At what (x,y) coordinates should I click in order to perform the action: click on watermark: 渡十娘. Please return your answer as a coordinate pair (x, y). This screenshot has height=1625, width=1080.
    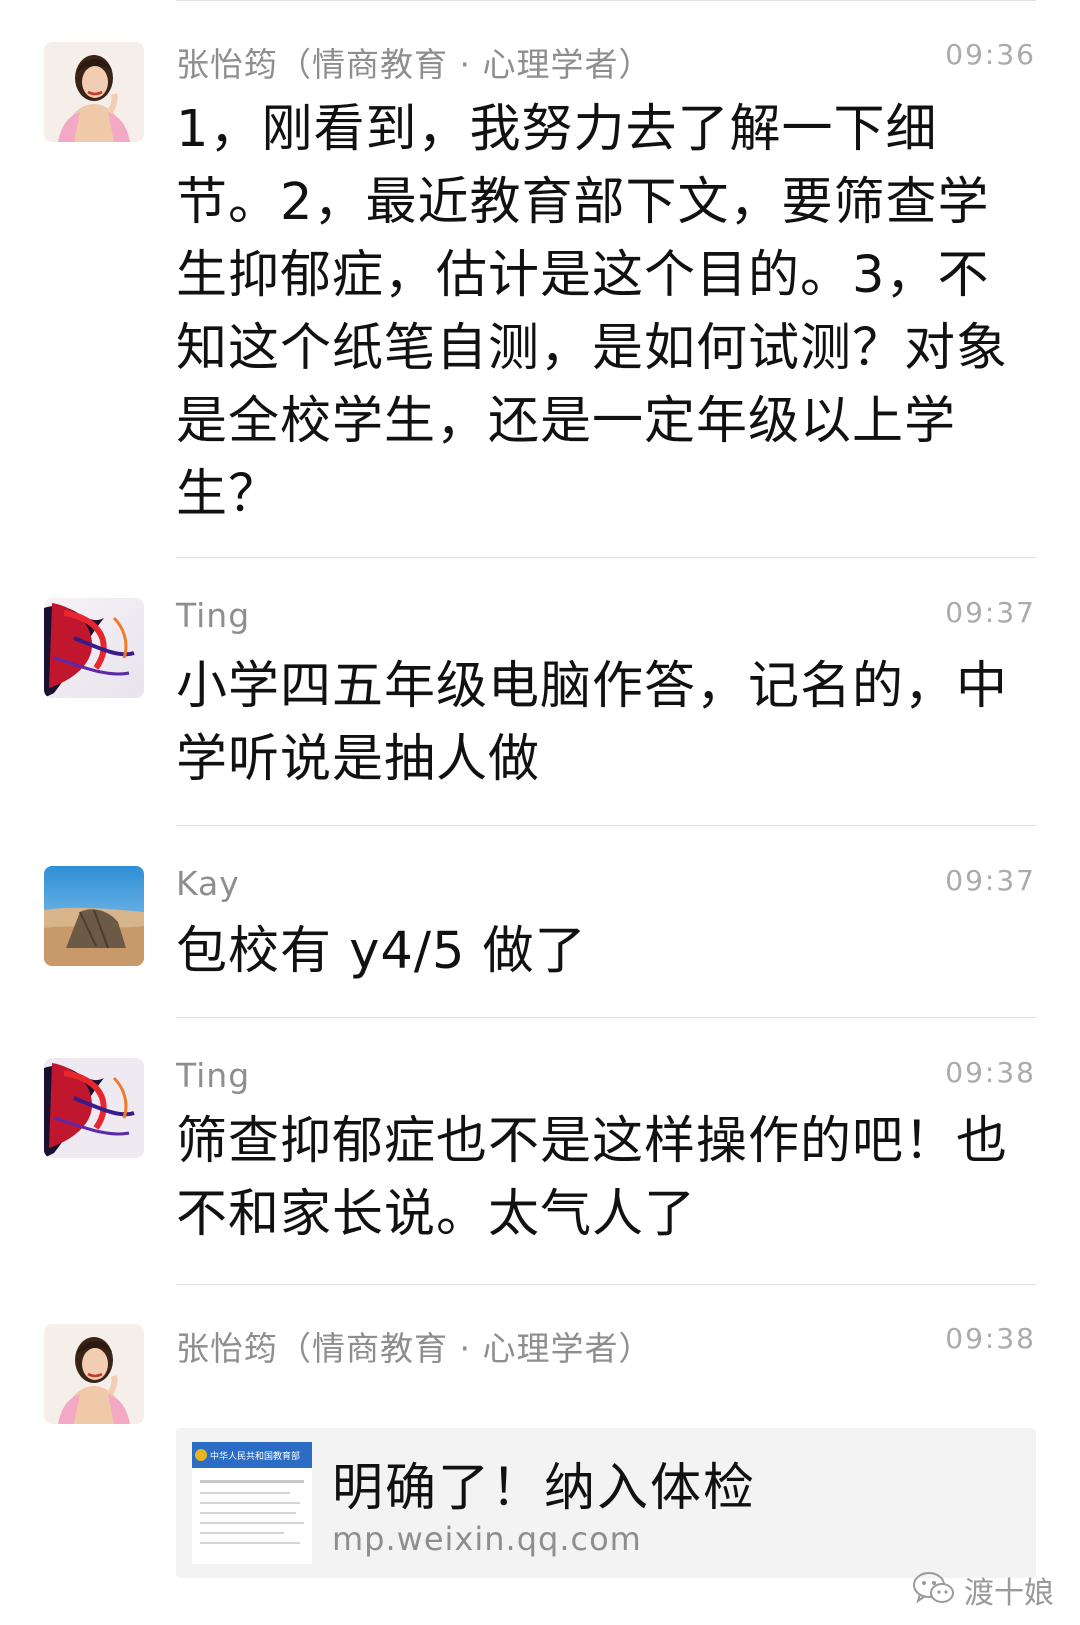
    Looking at the image, I should click on (983, 1590).